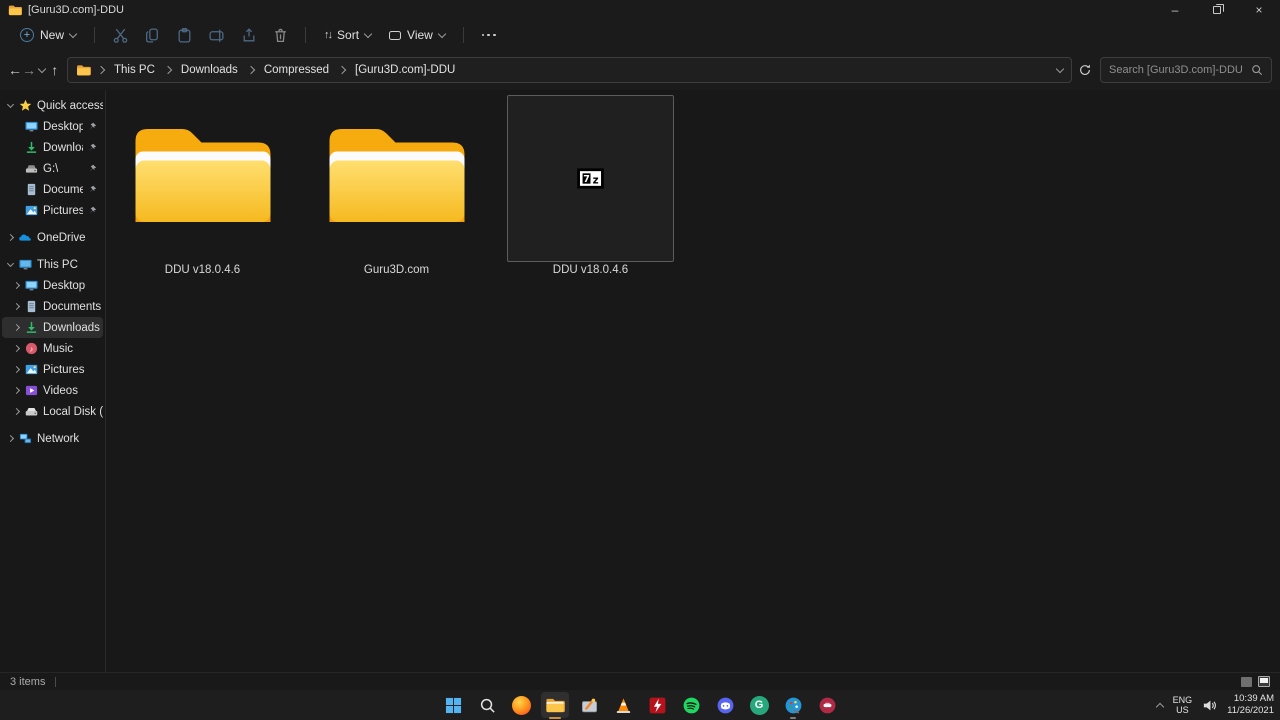 The width and height of the screenshot is (1280, 720). I want to click on sidebar-item-onedrive: OneDrive, so click(52, 237).